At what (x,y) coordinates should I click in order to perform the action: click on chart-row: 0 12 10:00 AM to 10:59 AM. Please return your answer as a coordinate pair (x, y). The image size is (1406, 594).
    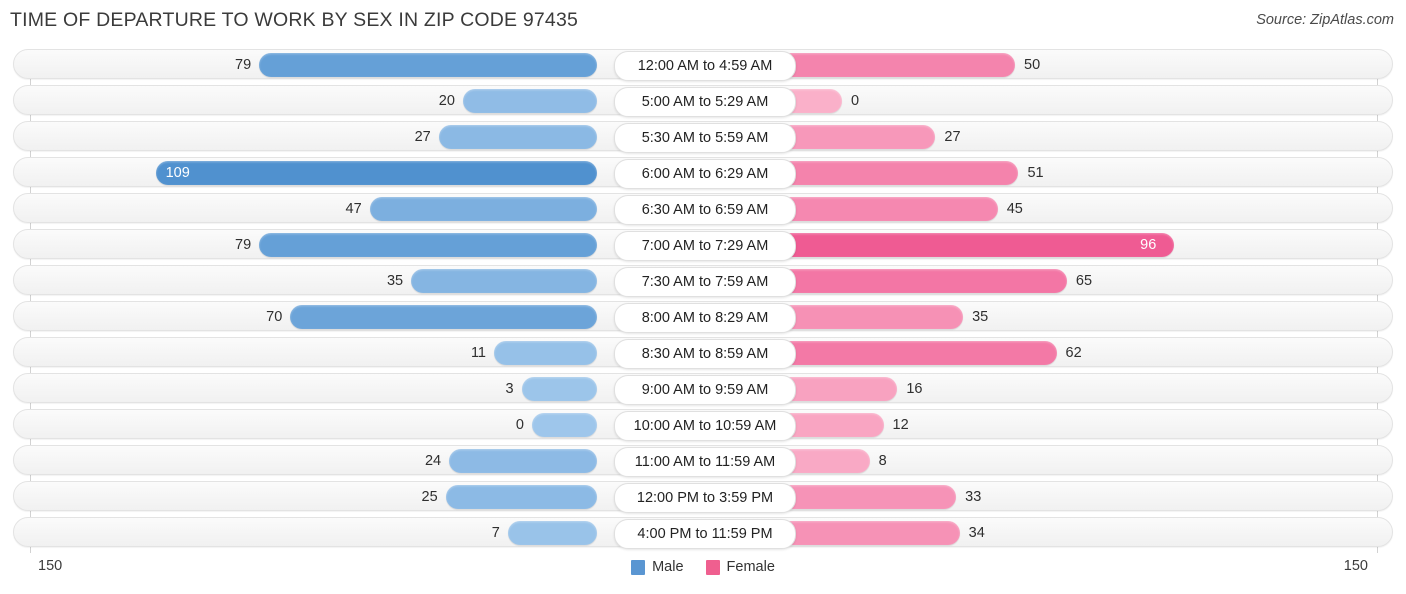
    Looking at the image, I should click on (703, 425).